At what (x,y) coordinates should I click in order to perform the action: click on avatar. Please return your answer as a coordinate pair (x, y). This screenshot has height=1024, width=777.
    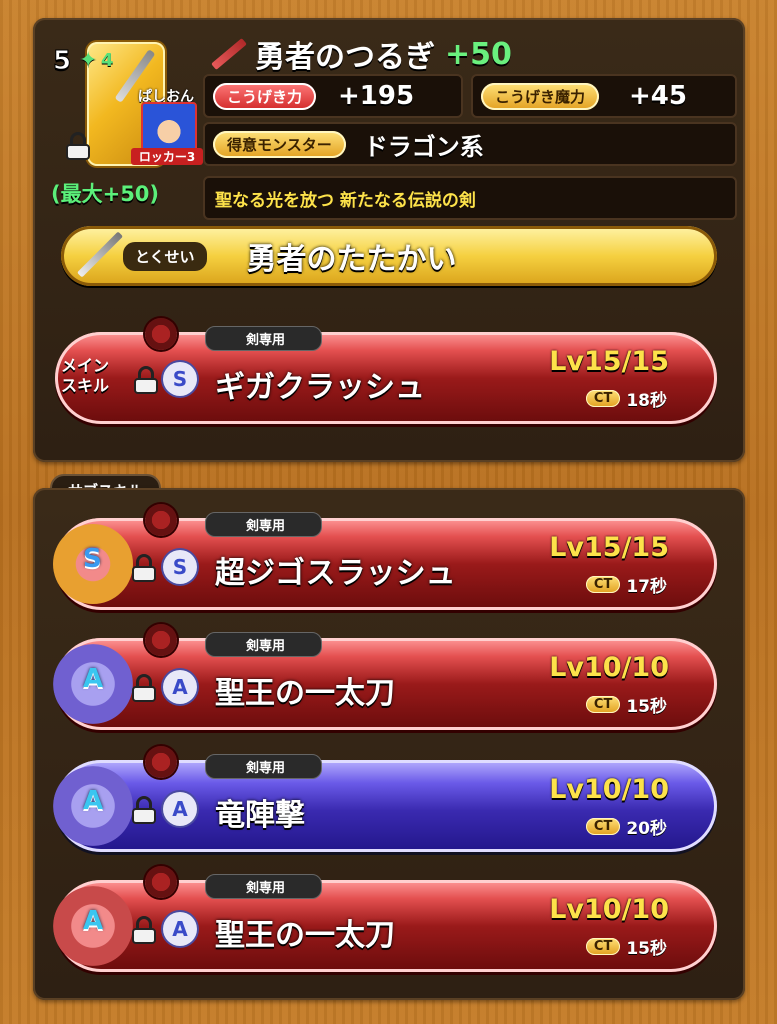
    Looking at the image, I should click on (169, 127).